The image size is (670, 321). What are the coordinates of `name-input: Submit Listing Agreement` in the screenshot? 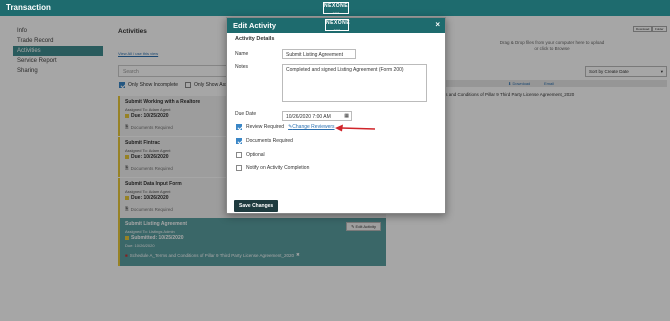 It's located at (319, 54).